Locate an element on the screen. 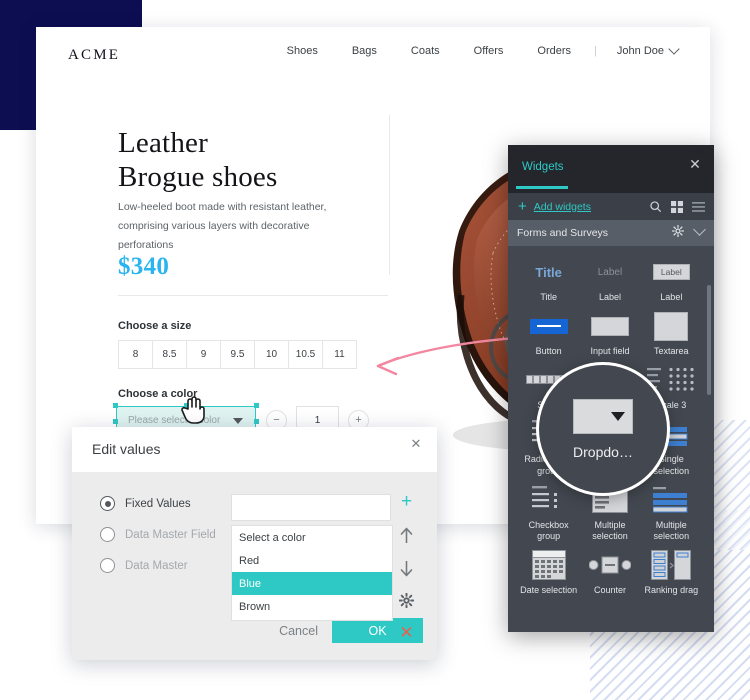 The height and width of the screenshot is (700, 750). widget-item-input-field: Input field is located at coordinates (609, 333).